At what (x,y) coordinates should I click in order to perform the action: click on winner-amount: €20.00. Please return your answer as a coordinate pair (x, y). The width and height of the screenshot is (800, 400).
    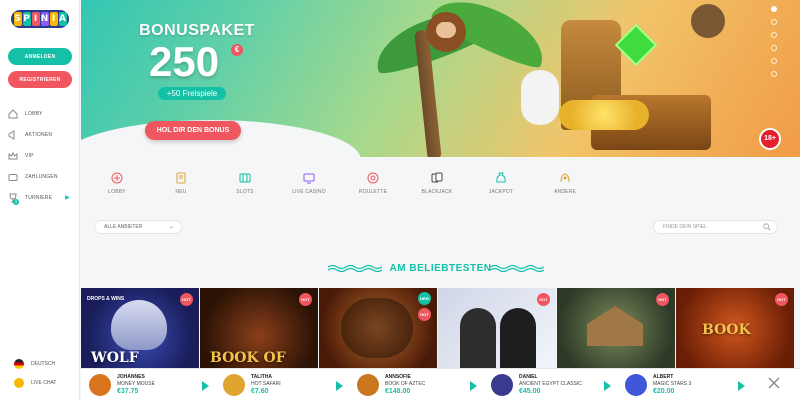
    Looking at the image, I should click on (664, 391).